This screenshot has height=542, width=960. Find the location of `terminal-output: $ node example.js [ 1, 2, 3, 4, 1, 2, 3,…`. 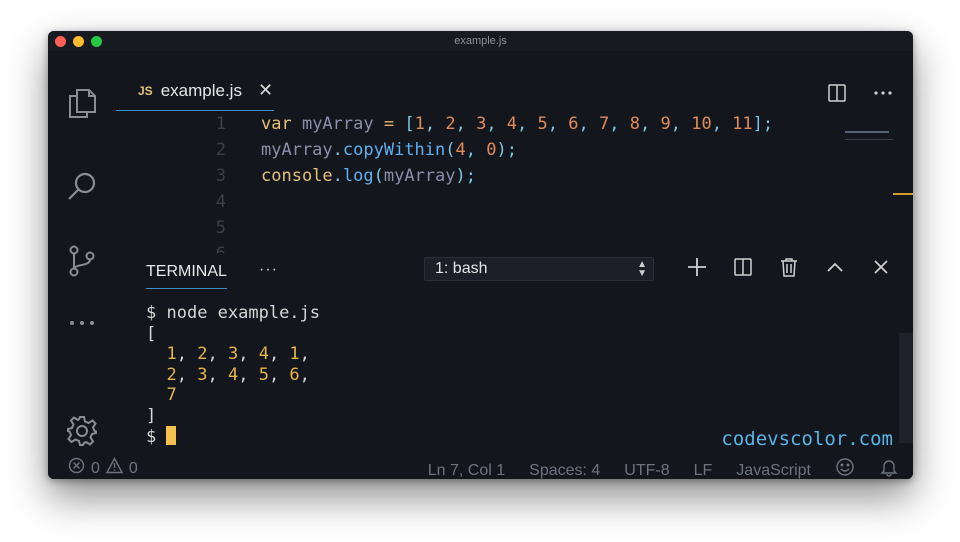

terminal-output: $ node example.js [ 1, 2, 3, 4, 1, 2, 3,… is located at coordinates (233, 375).